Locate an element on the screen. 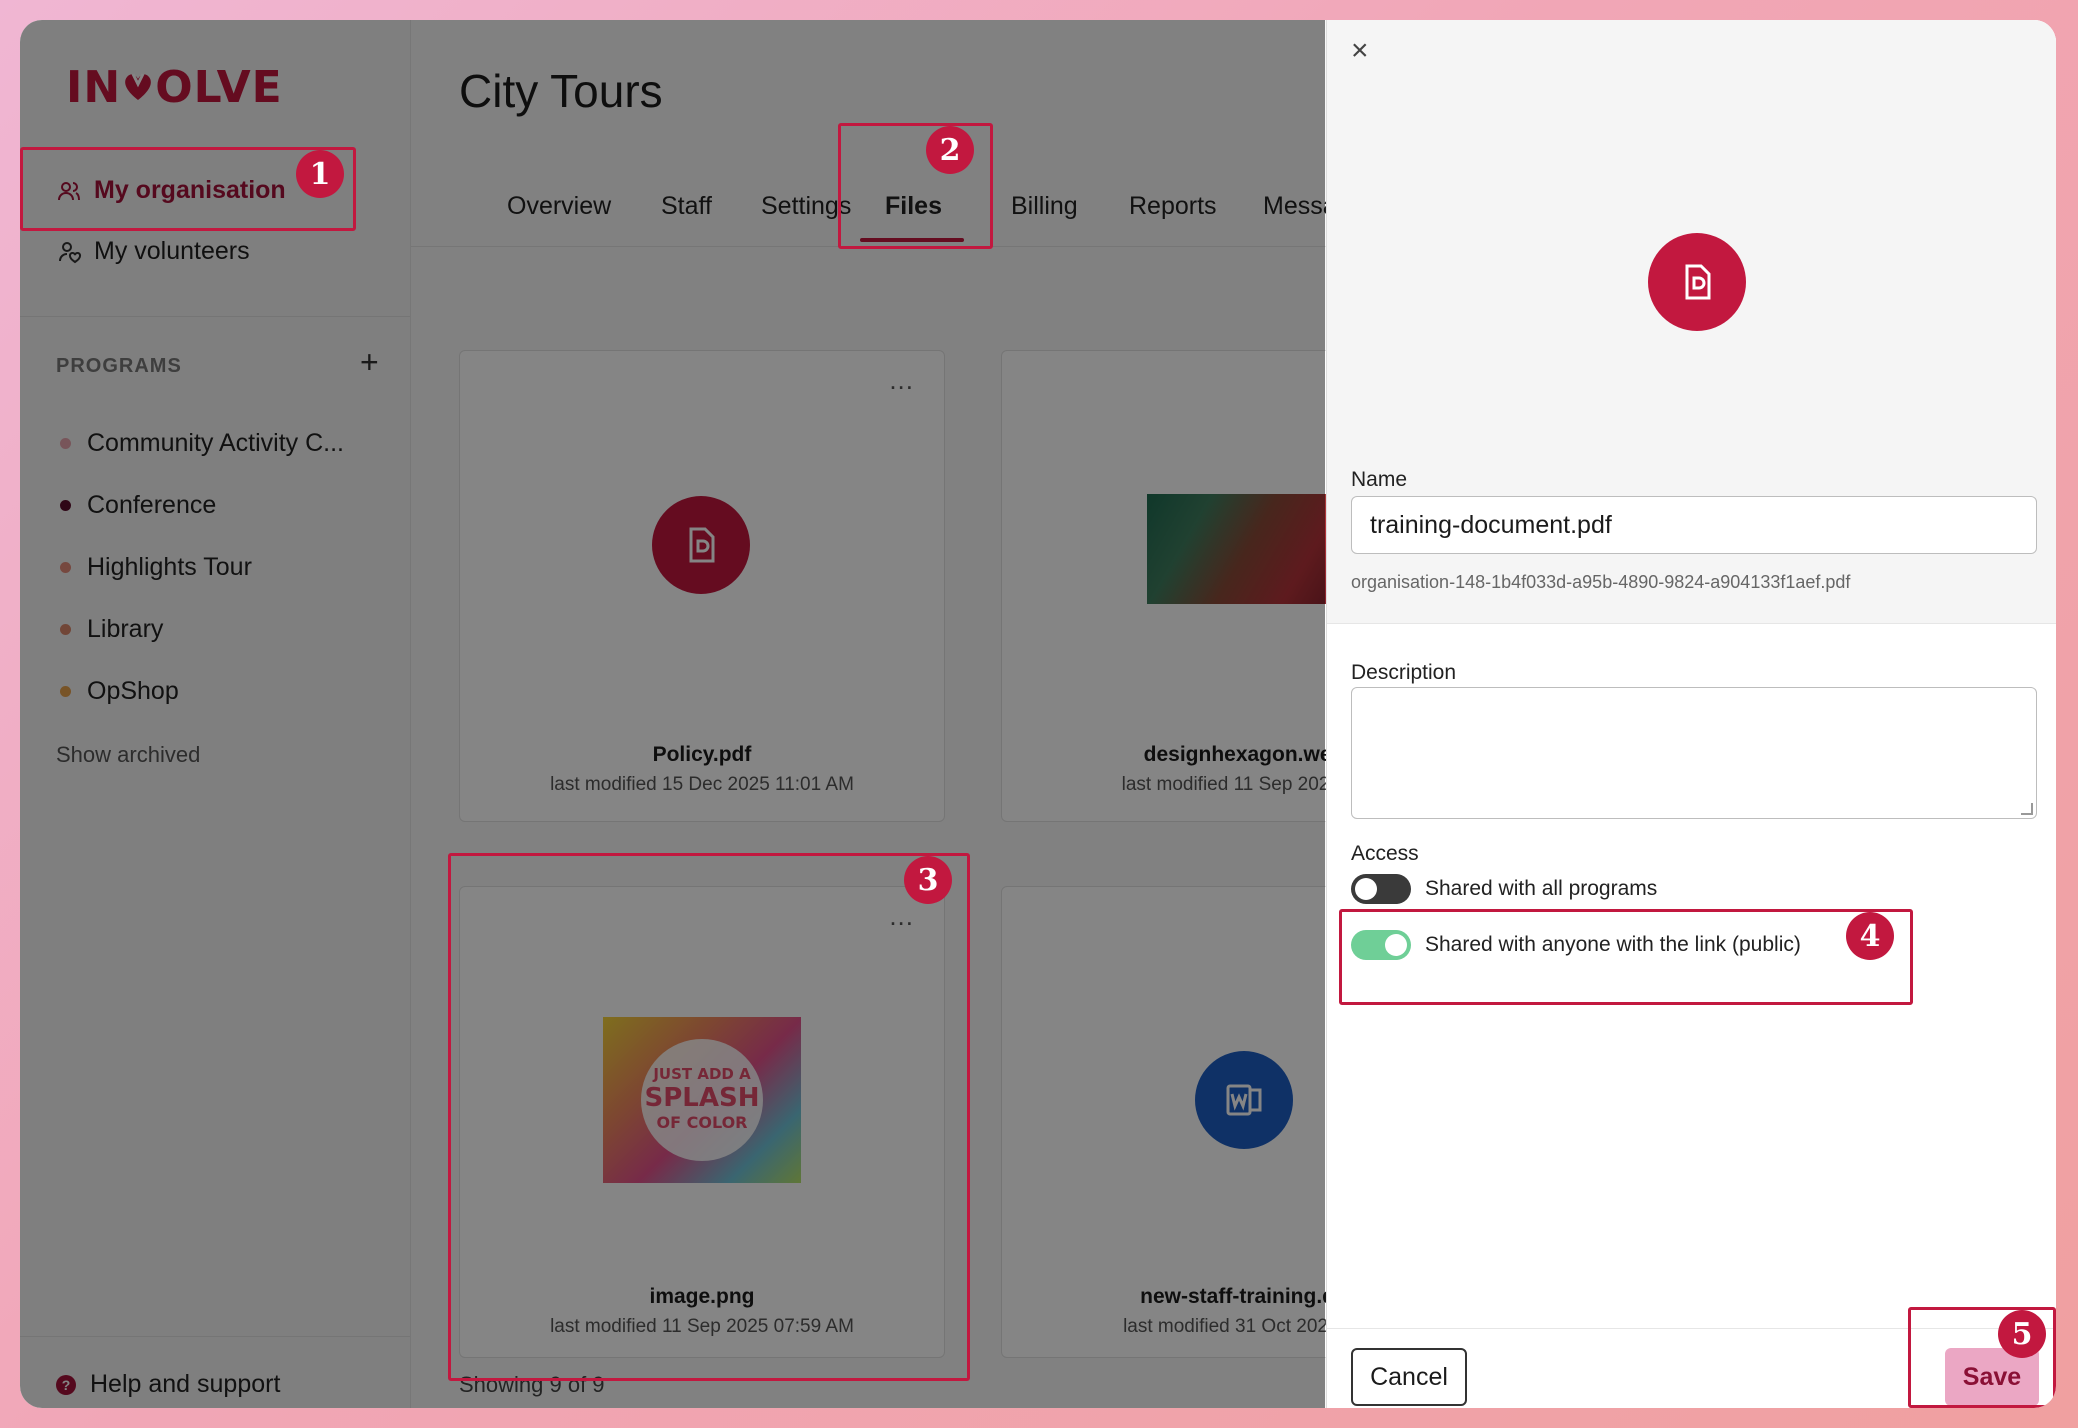 Image resolution: width=2078 pixels, height=1428 pixels. toggle-shared-all-programs: Shared with all programs is located at coordinates (1504, 889).